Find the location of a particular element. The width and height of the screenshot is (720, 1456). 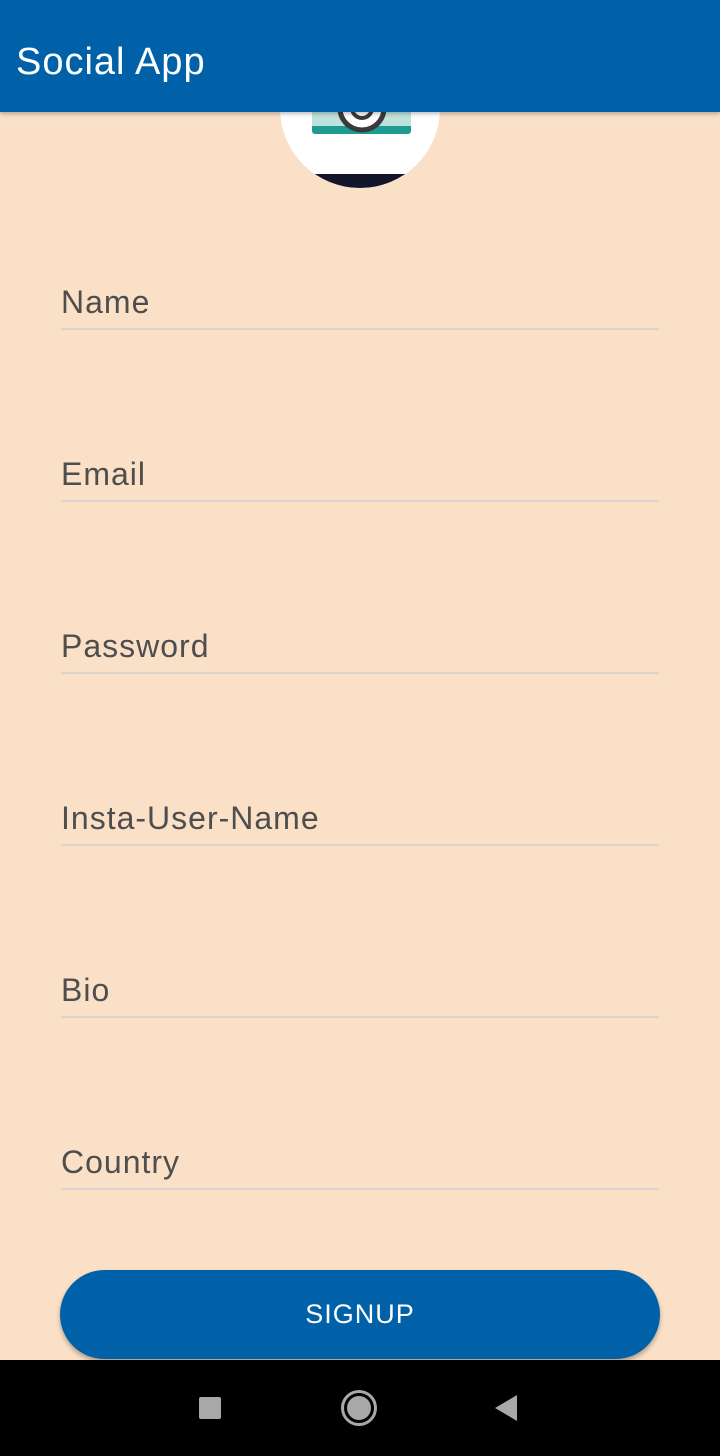

recents-button is located at coordinates (210, 1408).